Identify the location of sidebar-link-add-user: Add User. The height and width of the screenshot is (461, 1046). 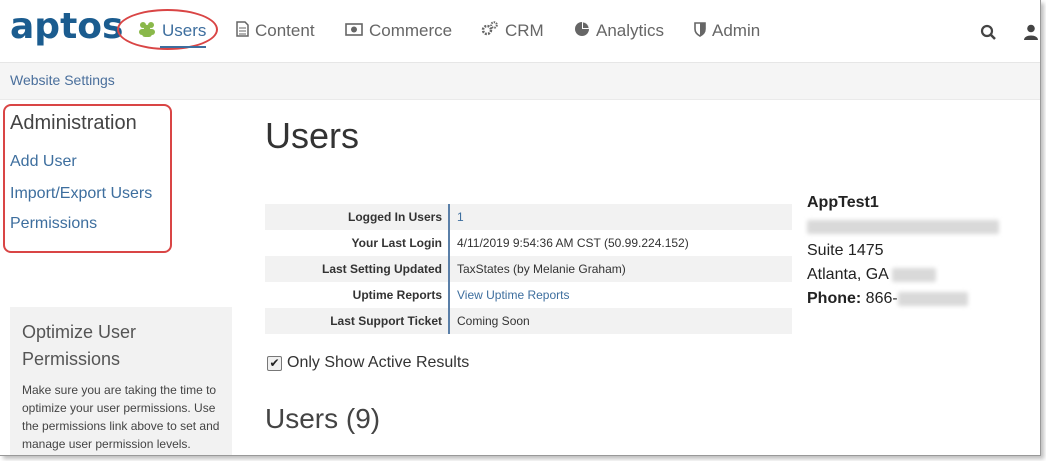
(43, 162).